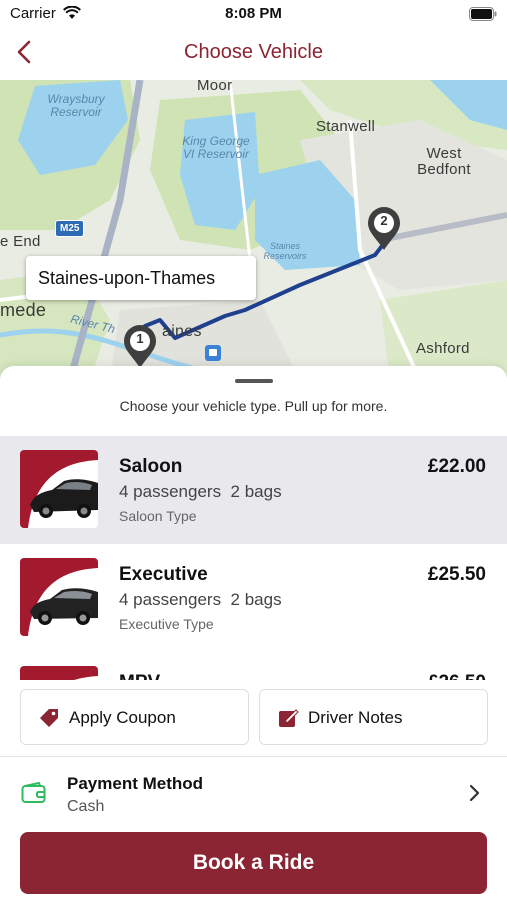 This screenshot has height=900, width=507. I want to click on pickup-pin-number: 1, so click(140, 338).